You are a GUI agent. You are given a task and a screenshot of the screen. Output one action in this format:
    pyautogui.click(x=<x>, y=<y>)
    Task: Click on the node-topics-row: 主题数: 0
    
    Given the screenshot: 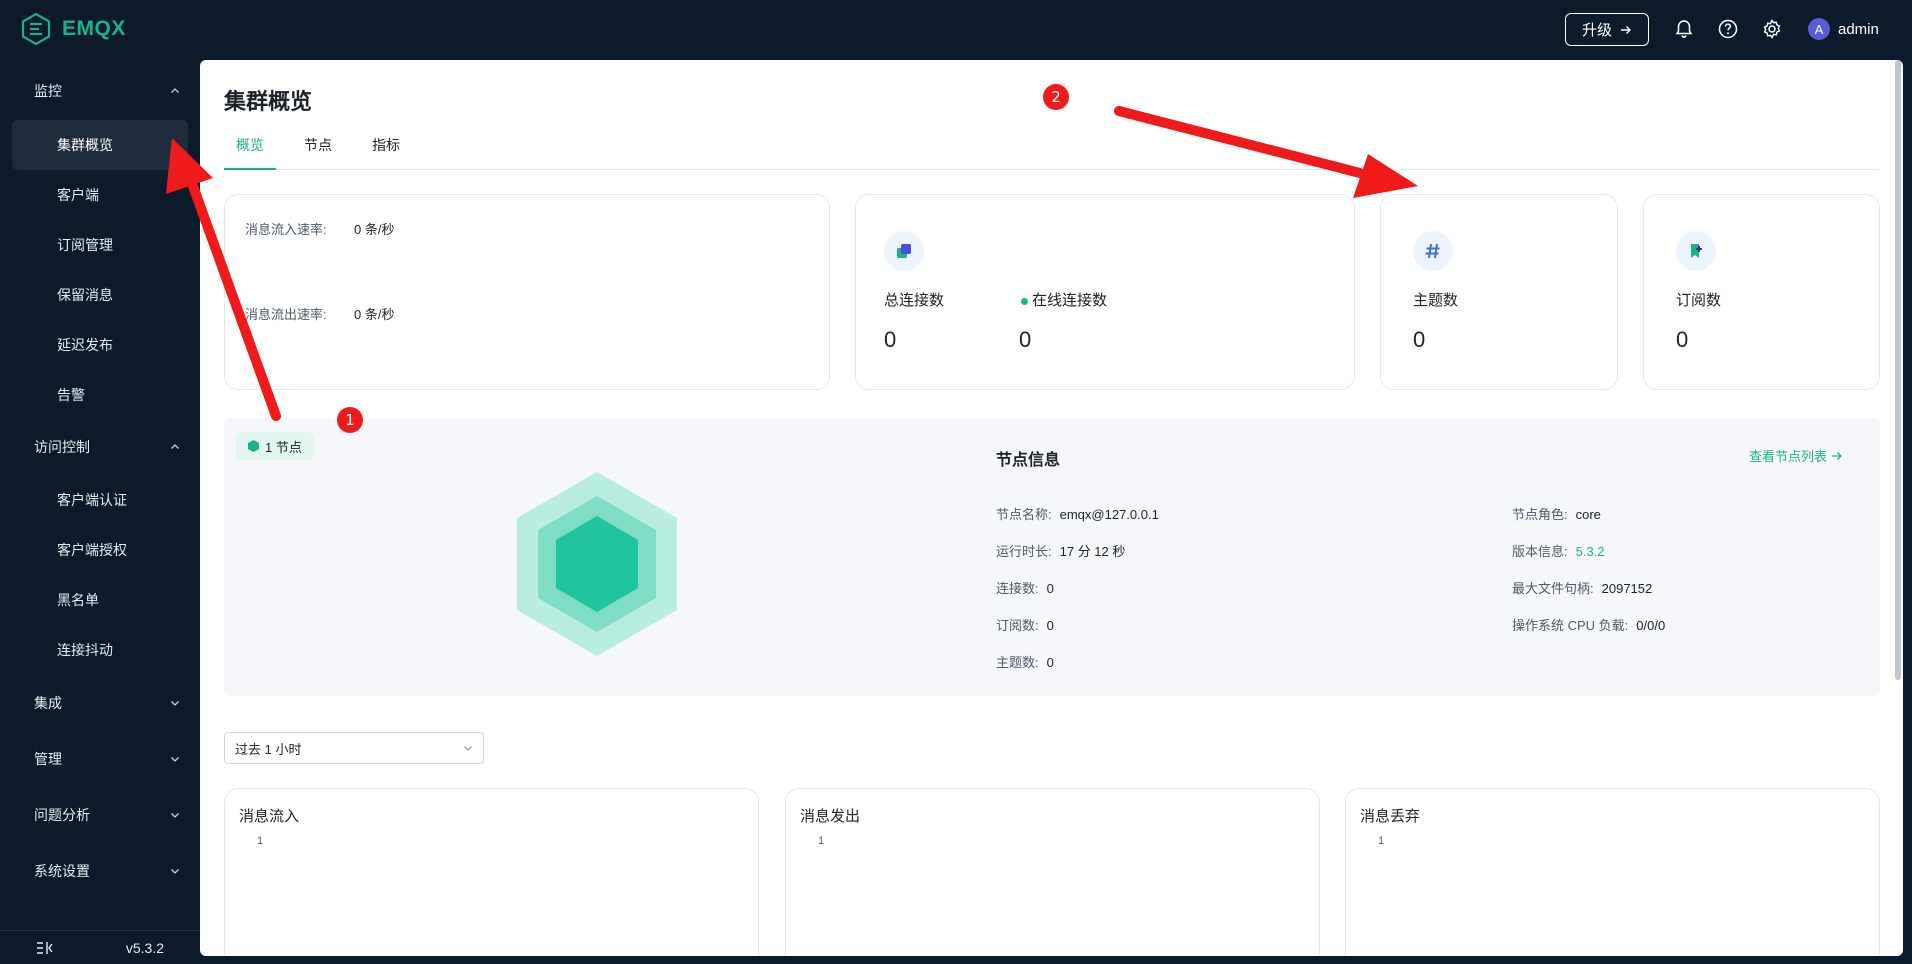 What is the action you would take?
    pyautogui.click(x=1025, y=661)
    